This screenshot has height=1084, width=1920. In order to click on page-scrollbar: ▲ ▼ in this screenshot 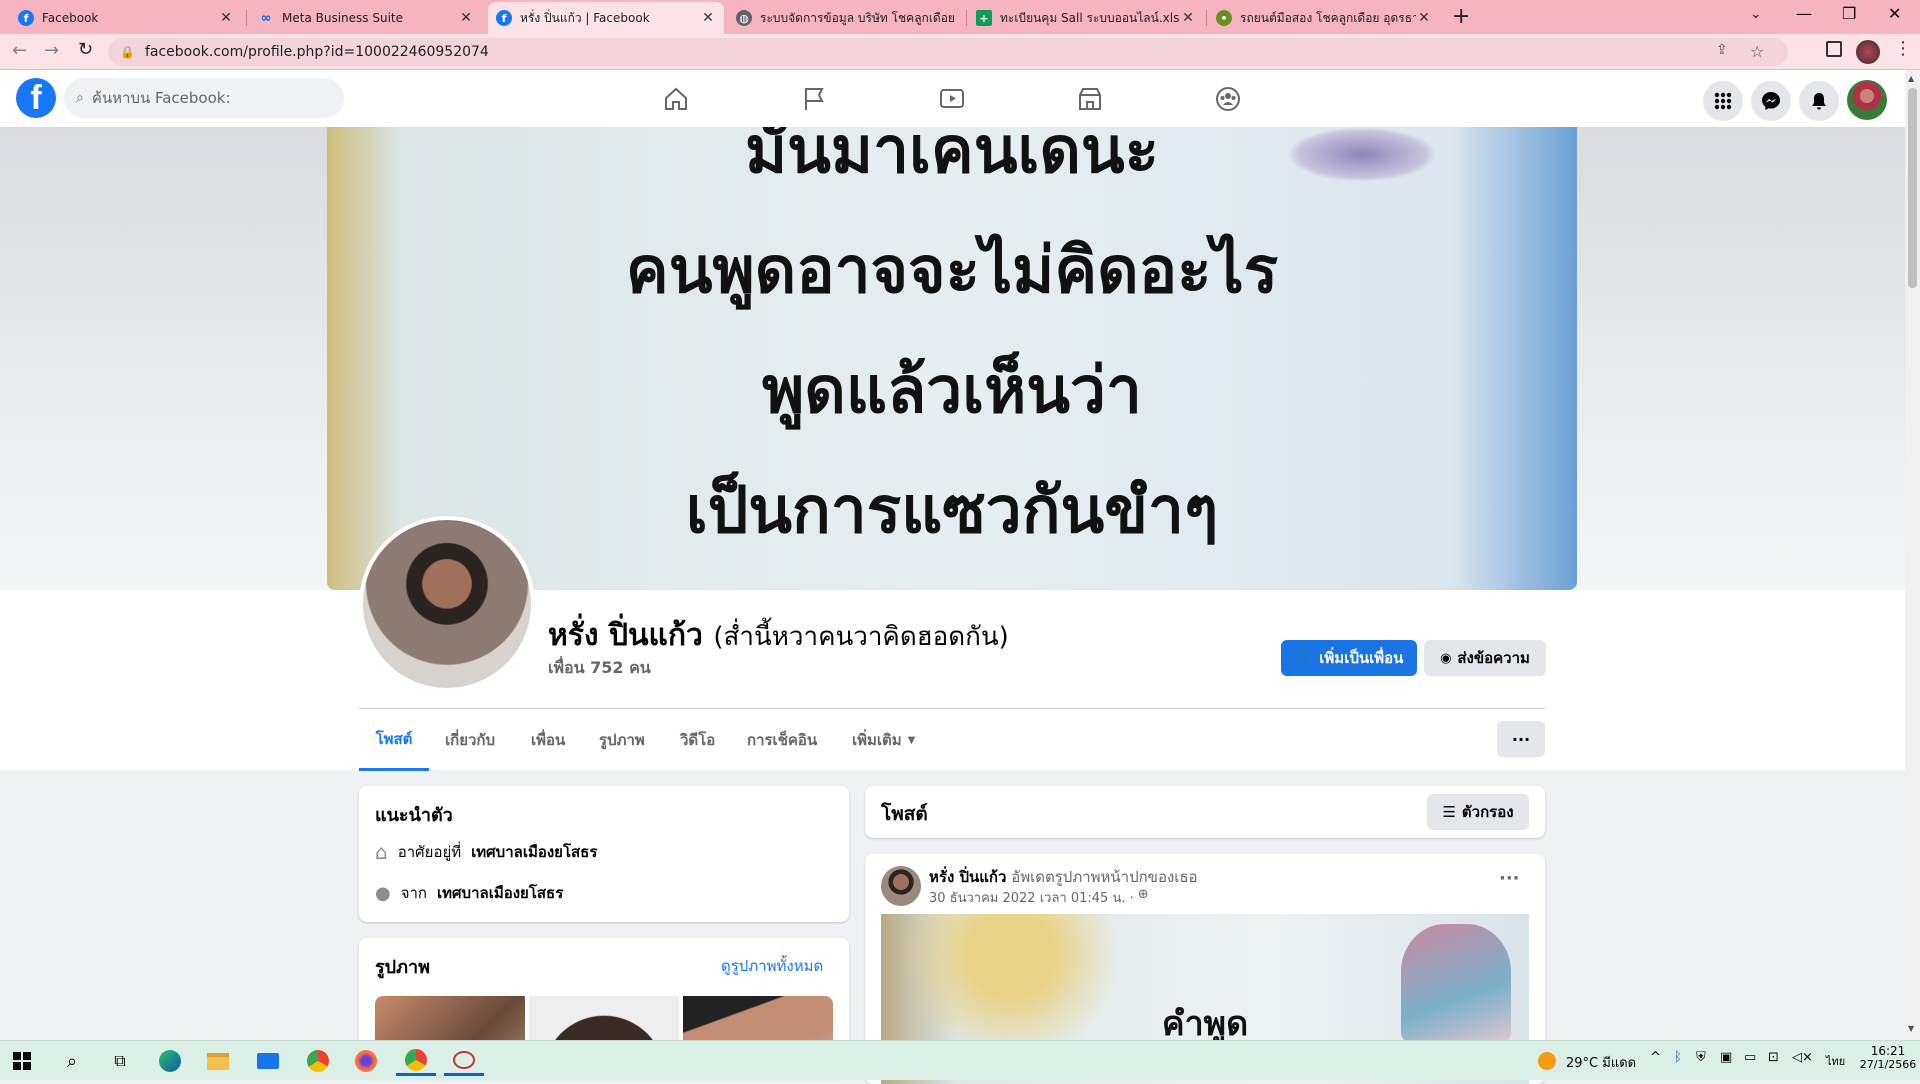, I will do `click(1912, 555)`.